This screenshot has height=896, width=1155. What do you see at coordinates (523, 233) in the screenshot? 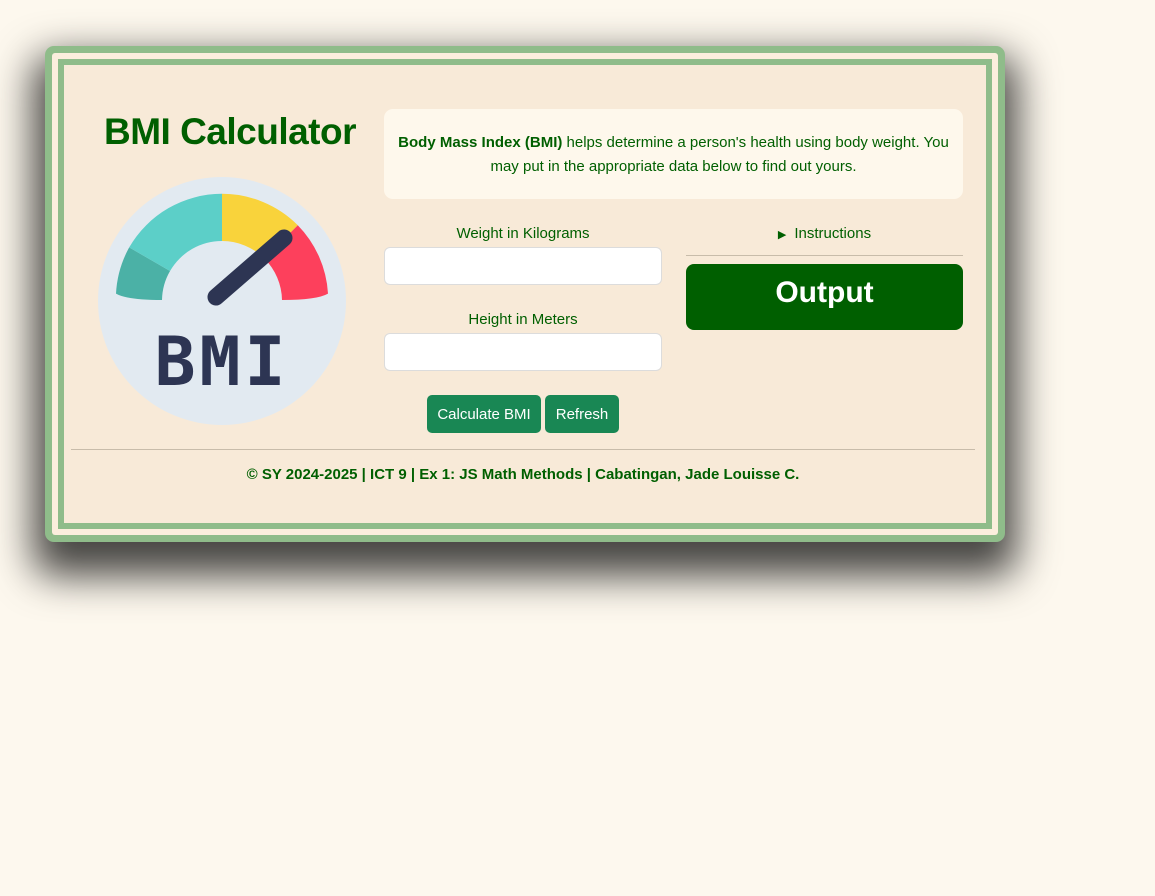
I see `weight-label: Weight in Kilograms` at bounding box center [523, 233].